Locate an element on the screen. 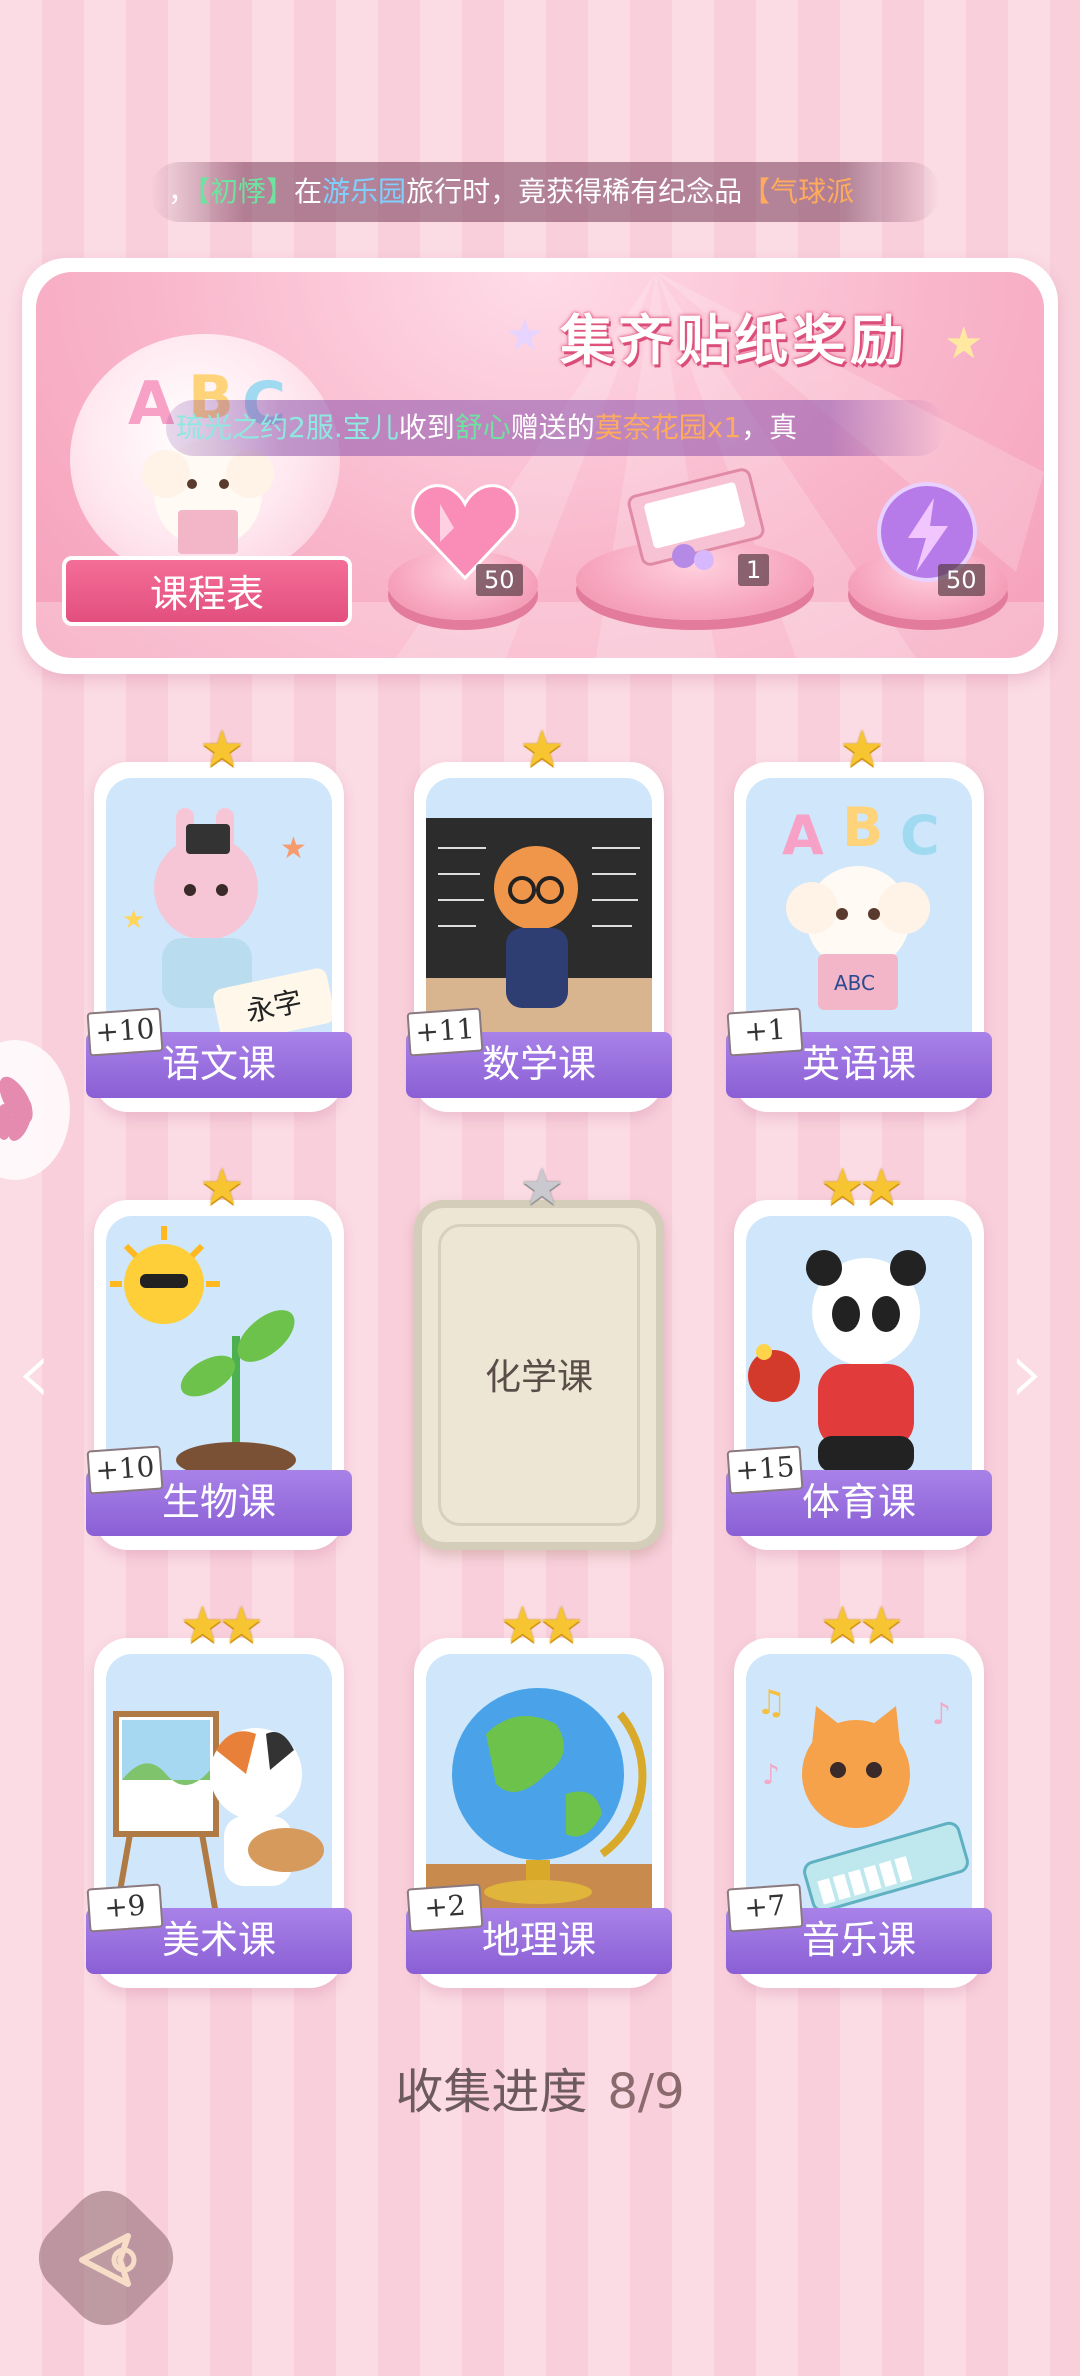 The image size is (1080, 2376). collection-progress: 收集进度 8/9 is located at coordinates (540, 2087).